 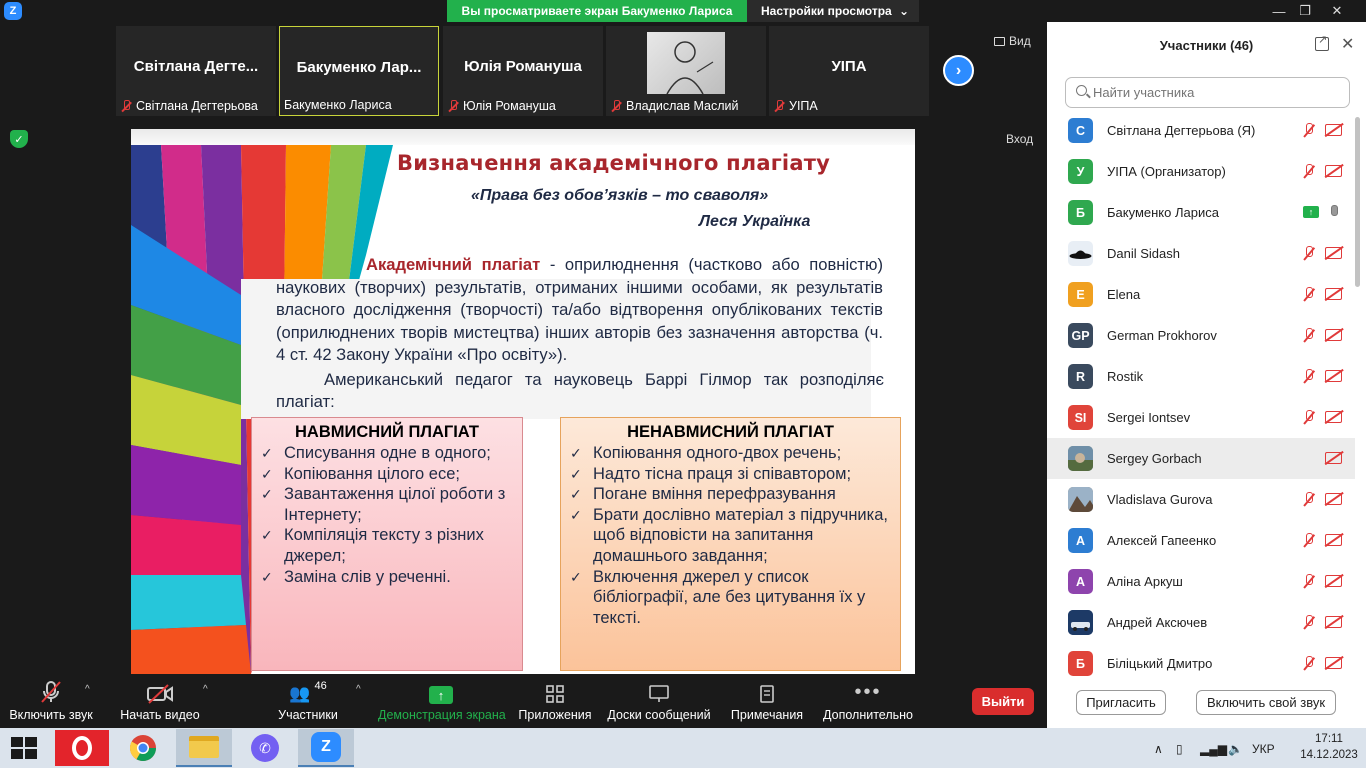 I want to click on participant-row: Vladislava Gurova, so click(x=1201, y=499).